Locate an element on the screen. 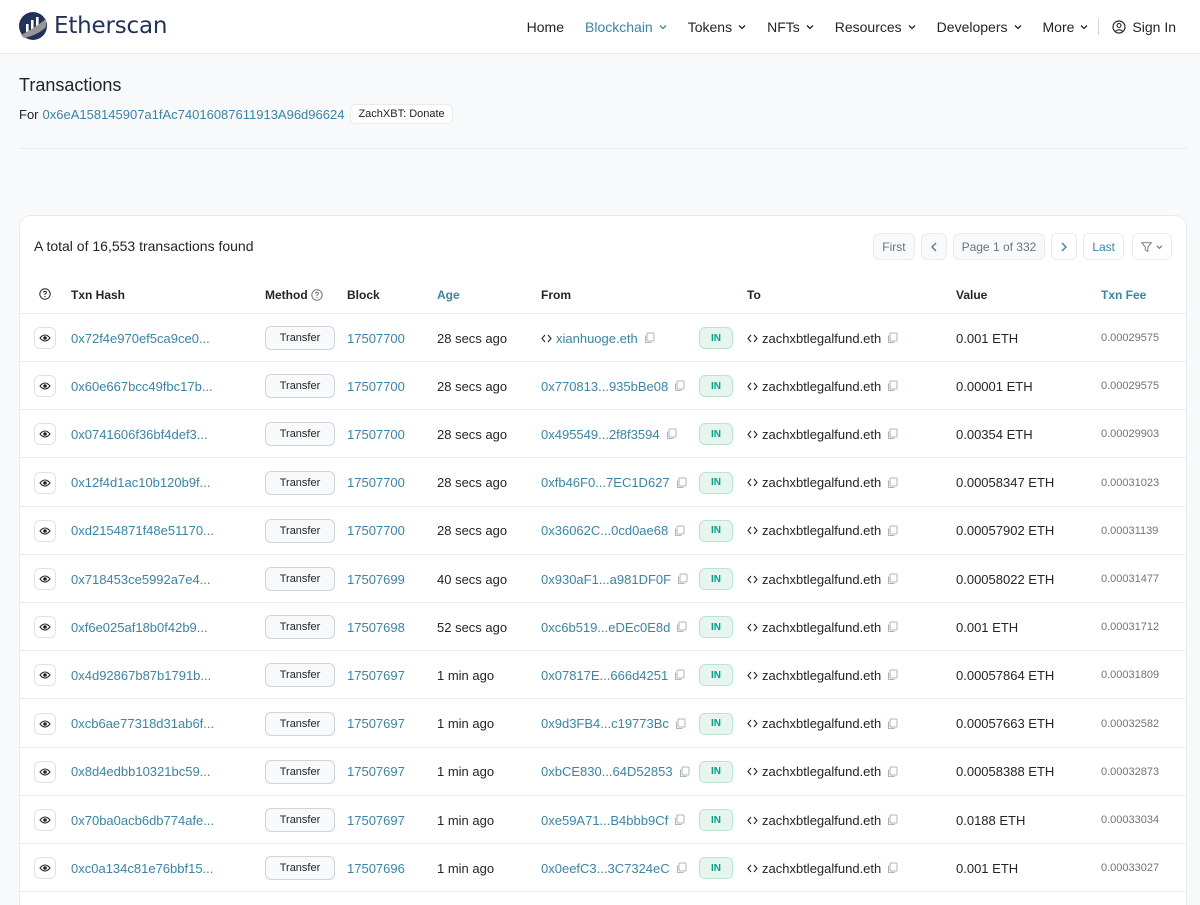 The image size is (1200, 905). nav-tokens: Tokens is located at coordinates (717, 27).